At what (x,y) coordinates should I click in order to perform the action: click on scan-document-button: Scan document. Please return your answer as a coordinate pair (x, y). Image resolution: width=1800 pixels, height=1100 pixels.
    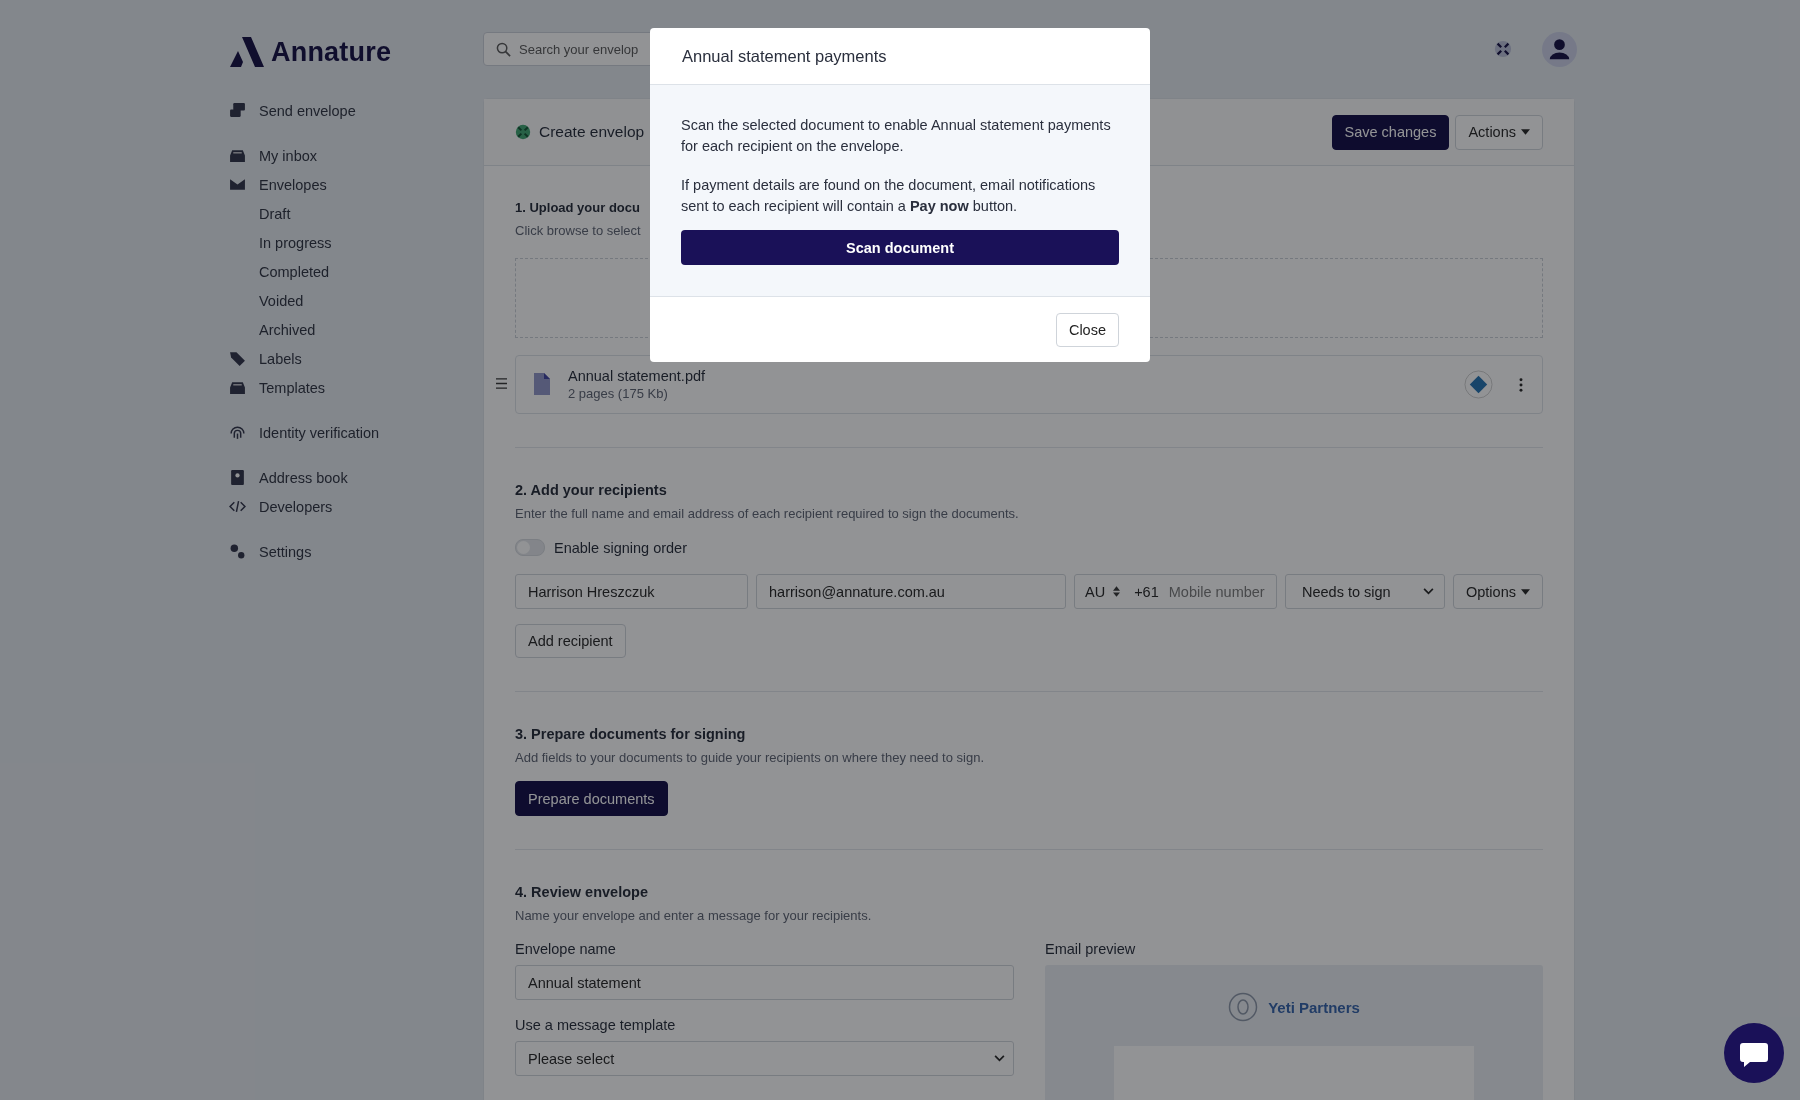
    Looking at the image, I should click on (900, 247).